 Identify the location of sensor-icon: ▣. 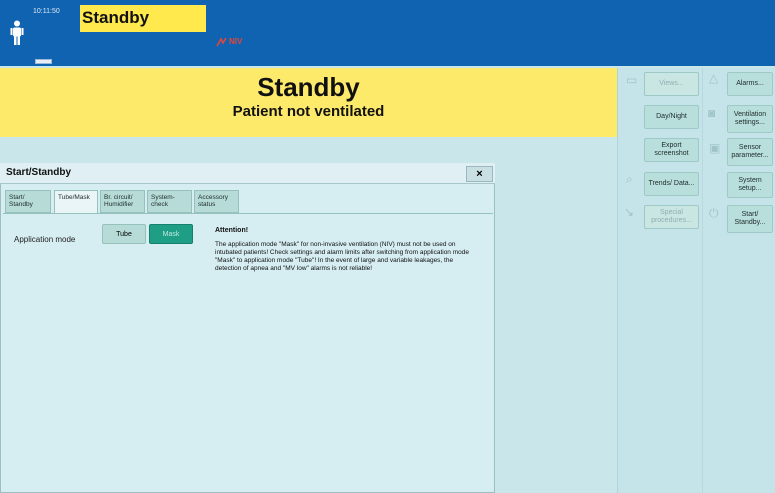
(715, 148).